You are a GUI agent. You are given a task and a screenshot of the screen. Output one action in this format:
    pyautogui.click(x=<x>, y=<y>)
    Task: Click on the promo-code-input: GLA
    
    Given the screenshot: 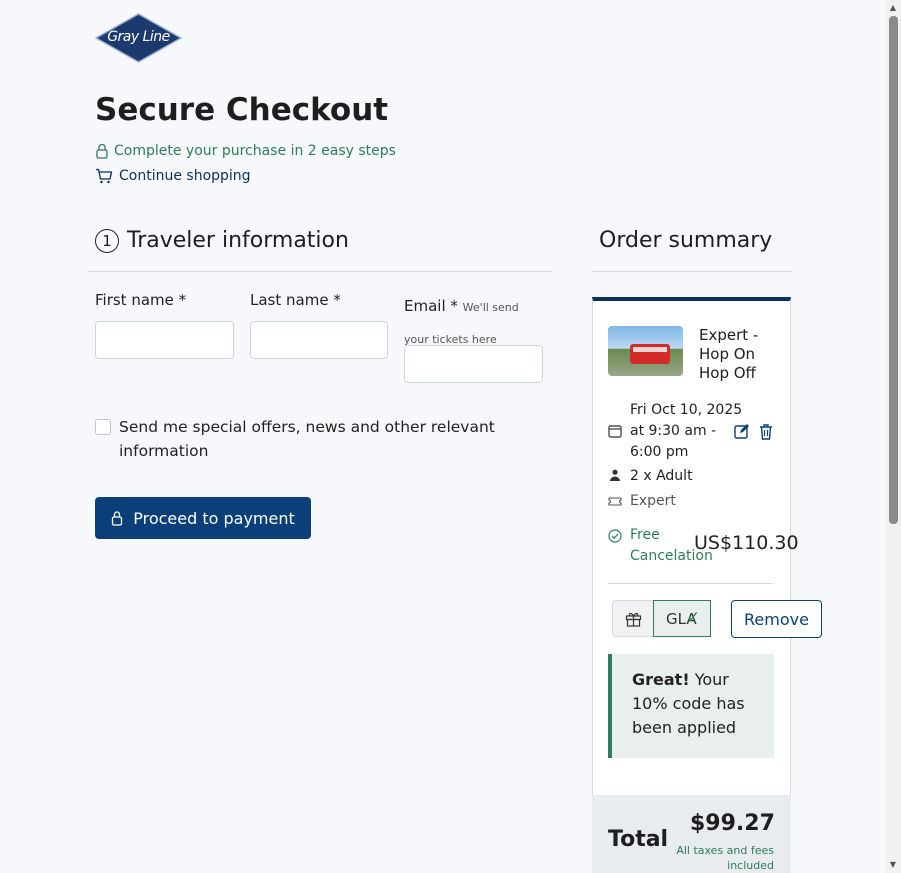 What is the action you would take?
    pyautogui.click(x=682, y=618)
    